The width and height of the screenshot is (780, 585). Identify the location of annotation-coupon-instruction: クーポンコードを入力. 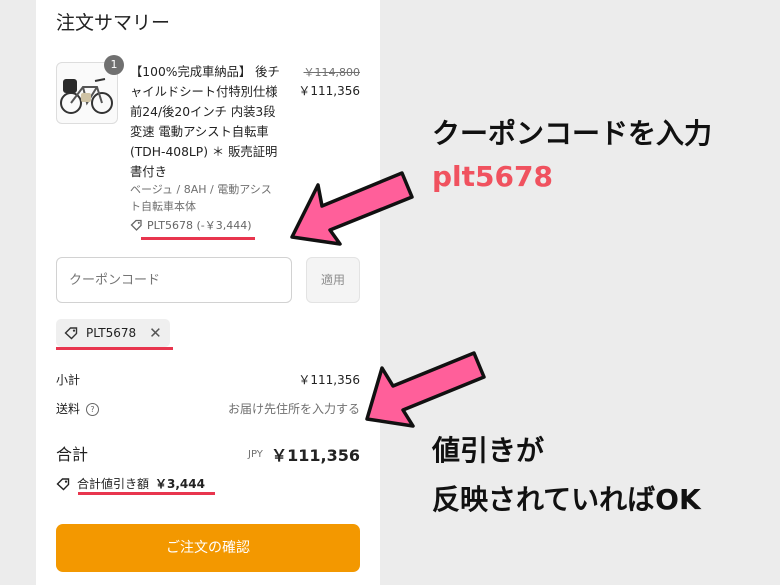
(572, 133).